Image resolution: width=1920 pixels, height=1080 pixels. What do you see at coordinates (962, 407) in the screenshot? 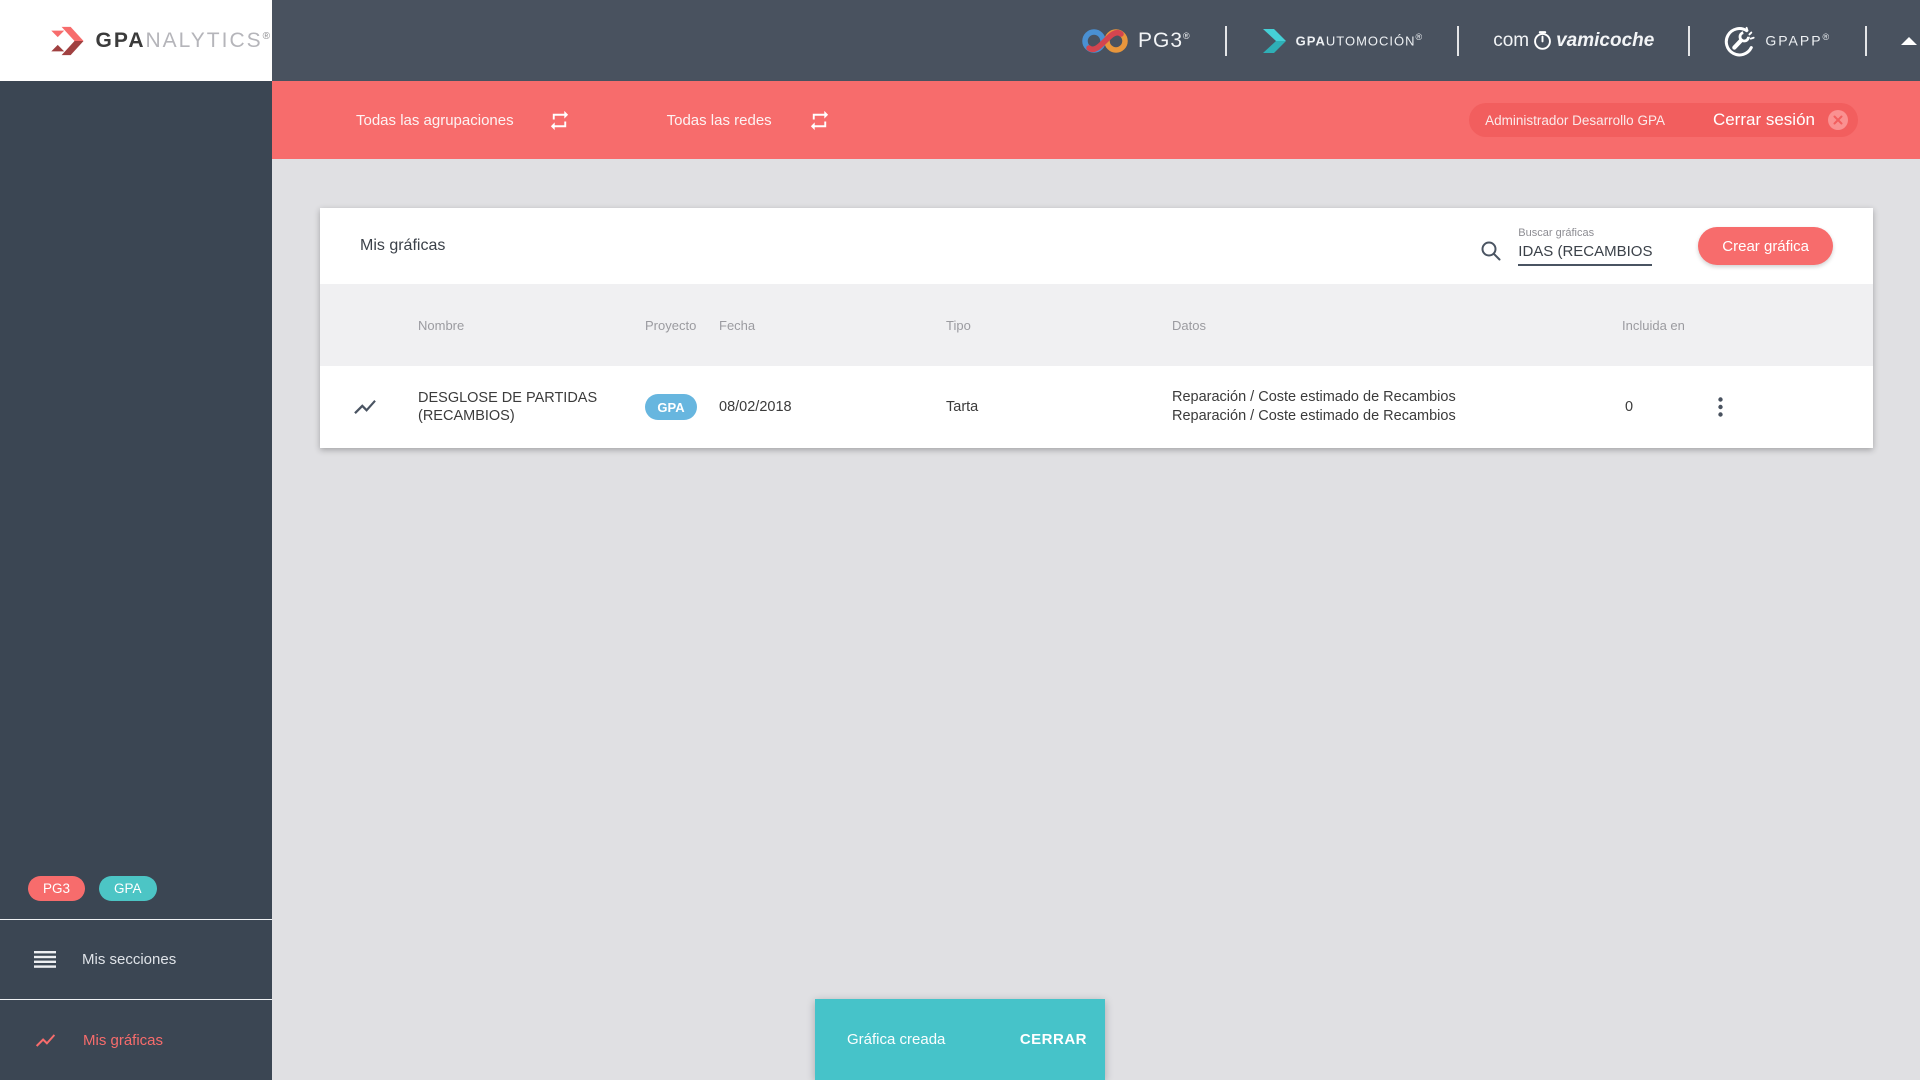
I see `row-type: Tarta` at bounding box center [962, 407].